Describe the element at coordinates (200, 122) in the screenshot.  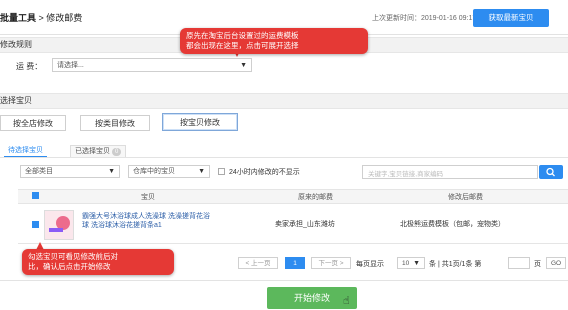
I see `mode-by-item-button: 按宝贝修改` at that location.